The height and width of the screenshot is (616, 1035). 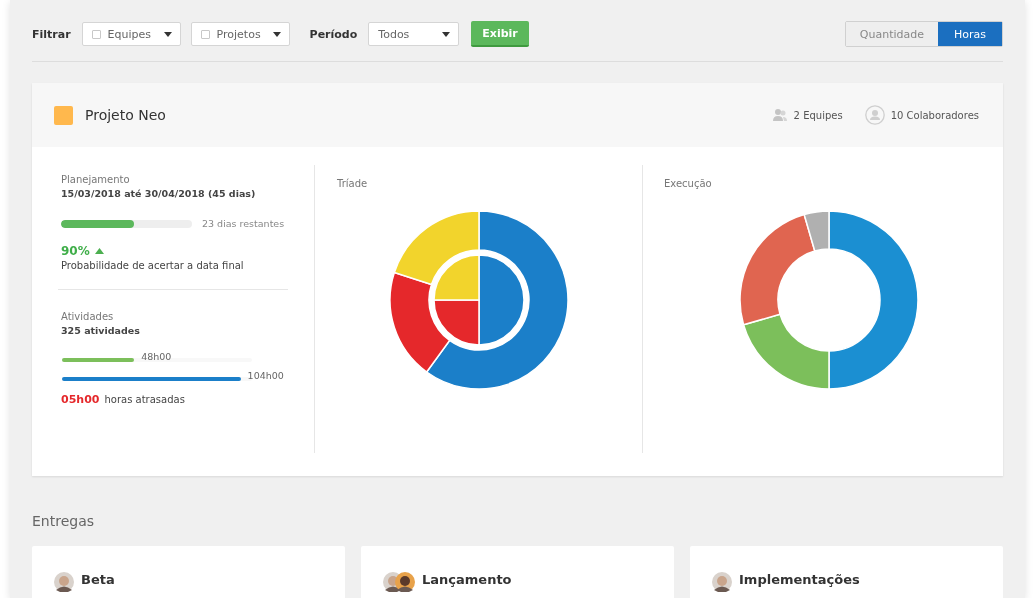 I want to click on chart-title: Execução, so click(x=688, y=183).